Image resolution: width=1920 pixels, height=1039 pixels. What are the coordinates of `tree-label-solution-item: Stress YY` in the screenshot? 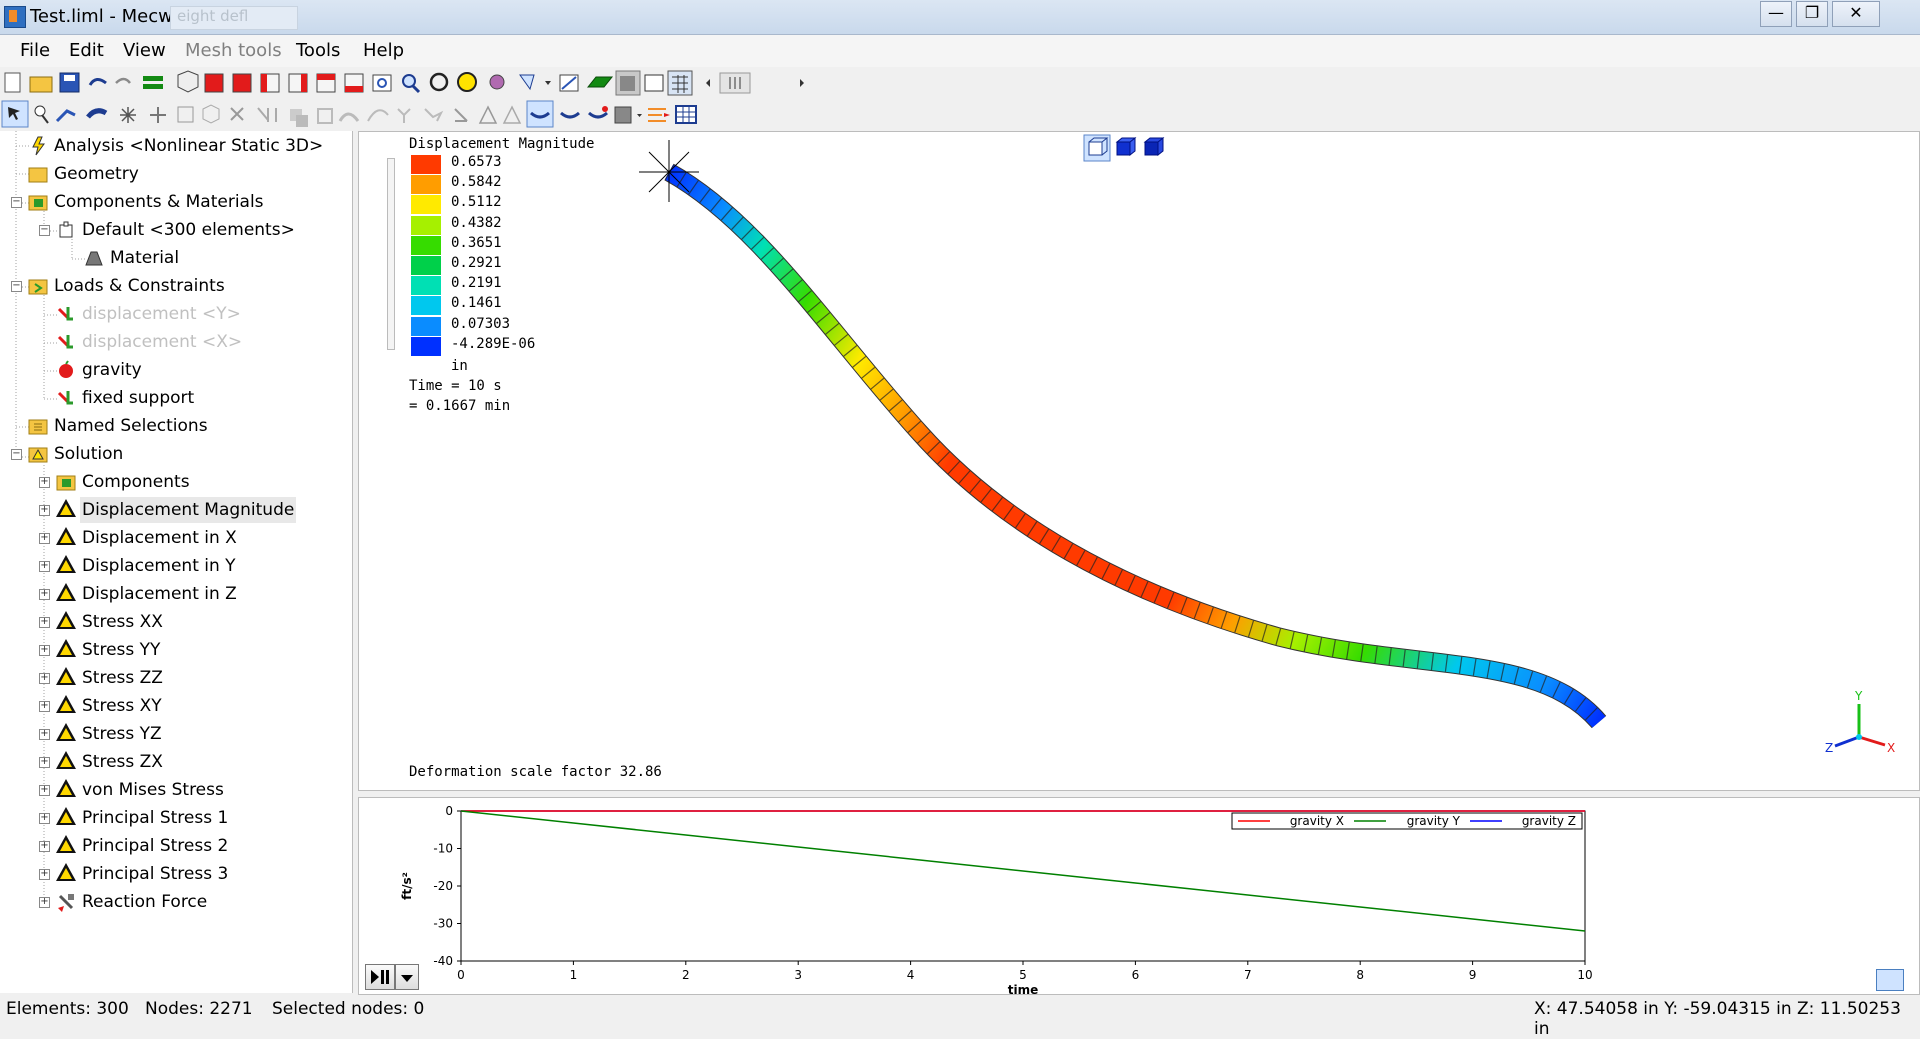 It's located at (121, 650).